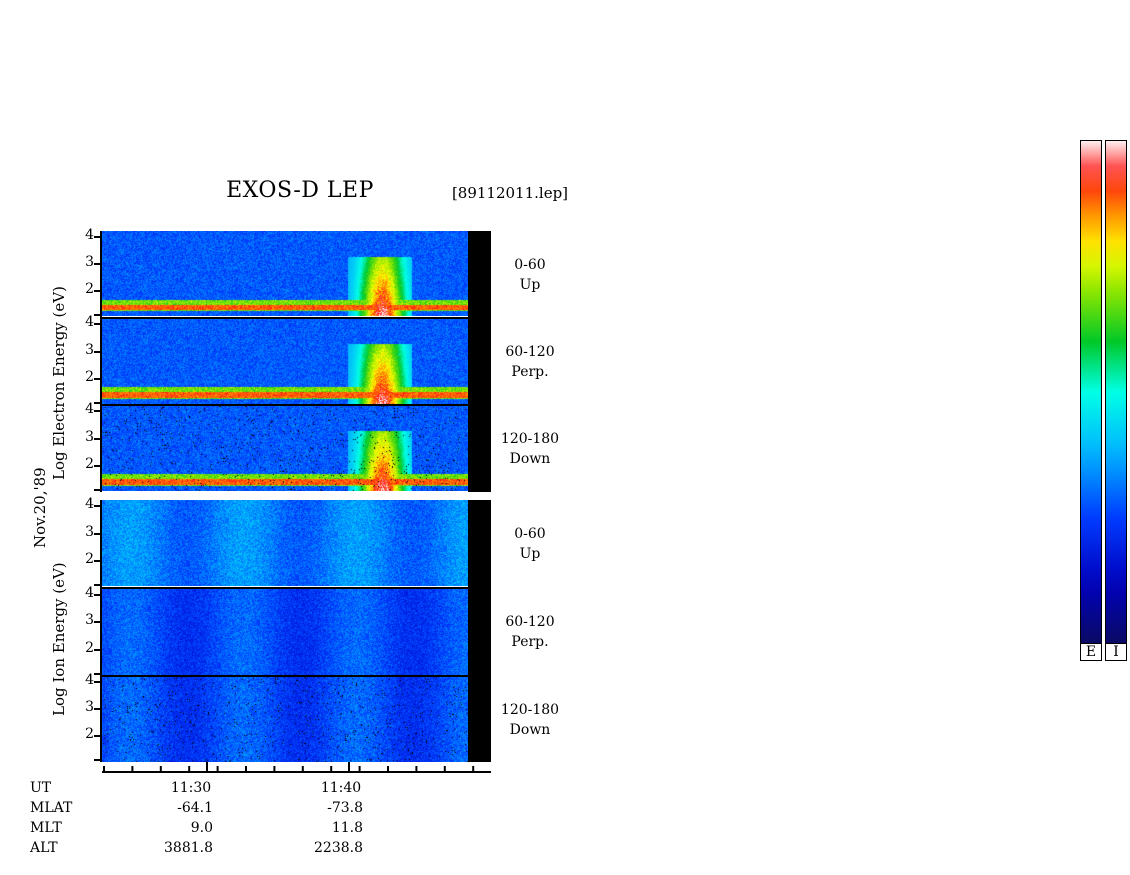 The image size is (1130, 875). I want to click on electron-y-axis-label: Log Electron Energy (eV), so click(59, 383).